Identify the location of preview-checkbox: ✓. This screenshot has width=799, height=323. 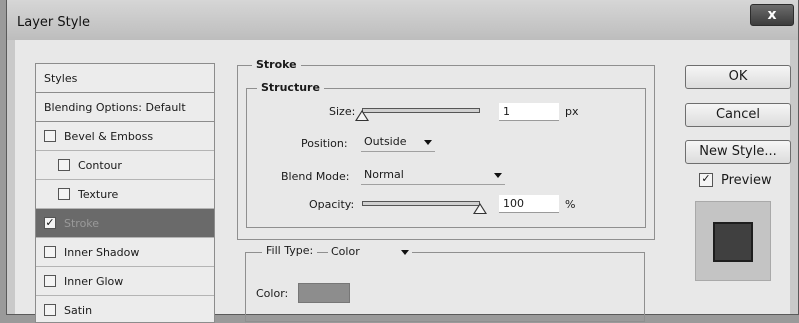
(706, 179).